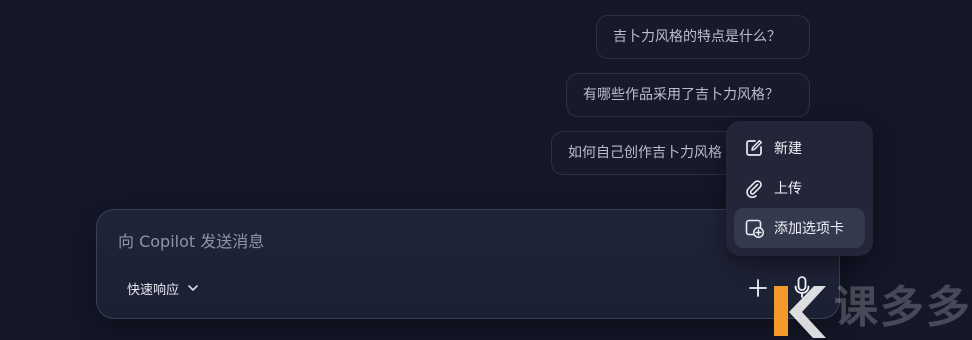 The image size is (972, 340). I want to click on suggestion-button-ghibli-features: 吉卜力风格的特点是什么？, so click(703, 37).